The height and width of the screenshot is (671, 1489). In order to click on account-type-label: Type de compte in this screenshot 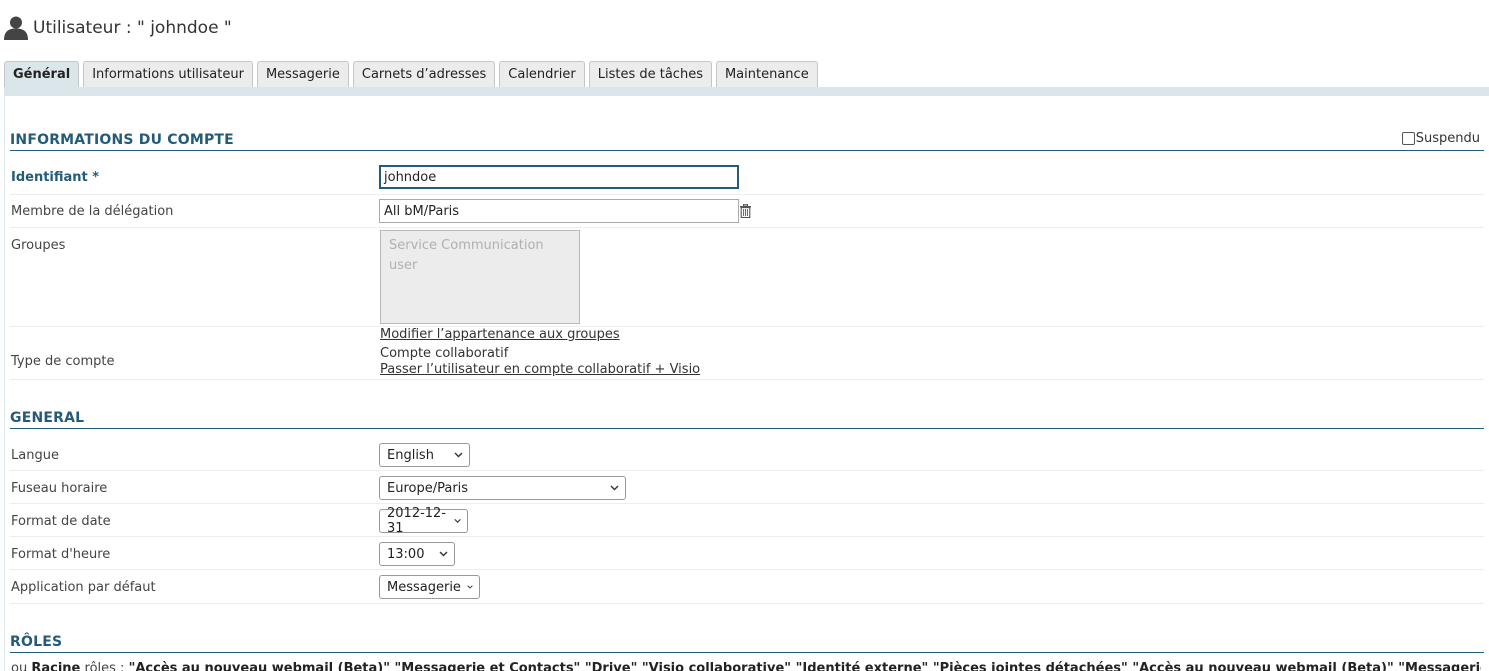, I will do `click(63, 361)`.